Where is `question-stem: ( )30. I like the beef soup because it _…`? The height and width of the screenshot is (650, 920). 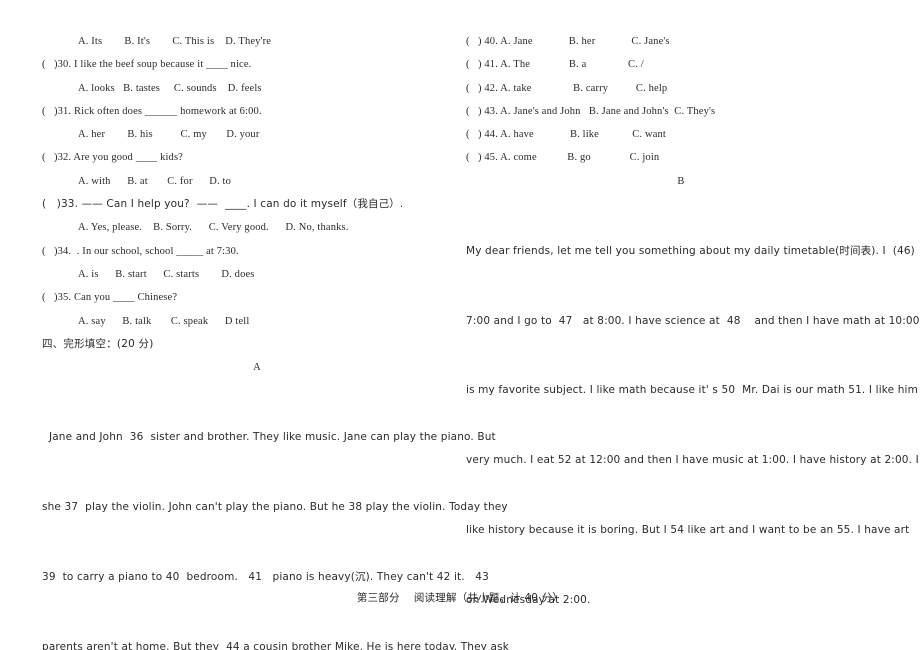 question-stem: ( )30. I like the beef soup because it _… is located at coordinates (147, 65).